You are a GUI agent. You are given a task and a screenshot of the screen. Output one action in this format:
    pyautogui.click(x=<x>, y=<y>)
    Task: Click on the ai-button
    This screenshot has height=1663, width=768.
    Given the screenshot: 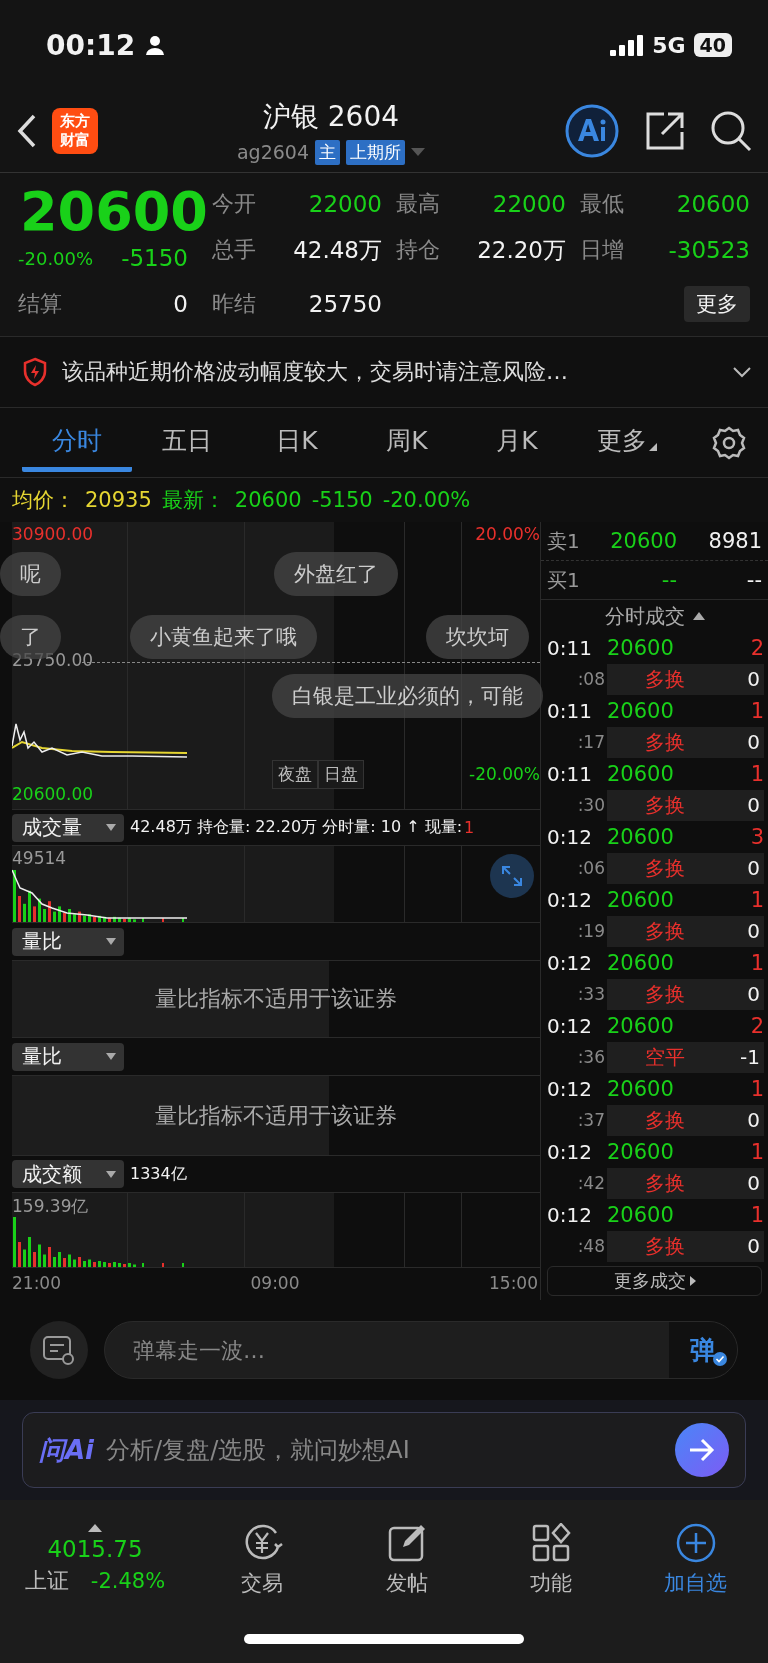 What is the action you would take?
    pyautogui.click(x=592, y=131)
    